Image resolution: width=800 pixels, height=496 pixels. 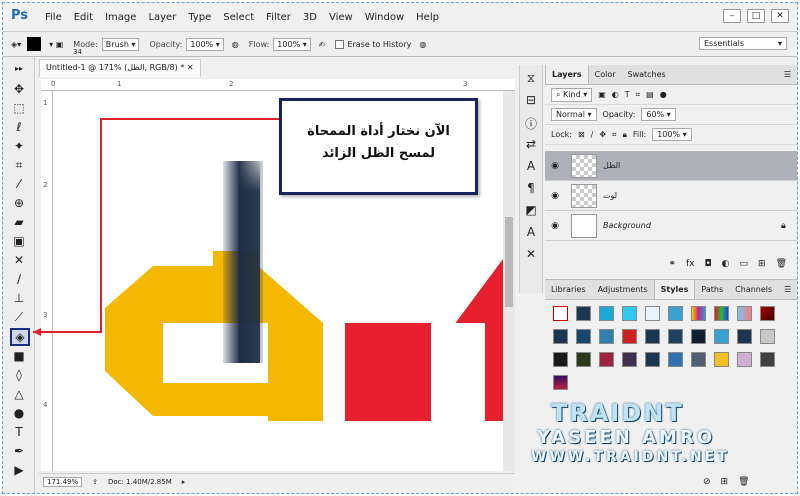 I want to click on tab-adjustments: Adjustments, so click(x=623, y=289).